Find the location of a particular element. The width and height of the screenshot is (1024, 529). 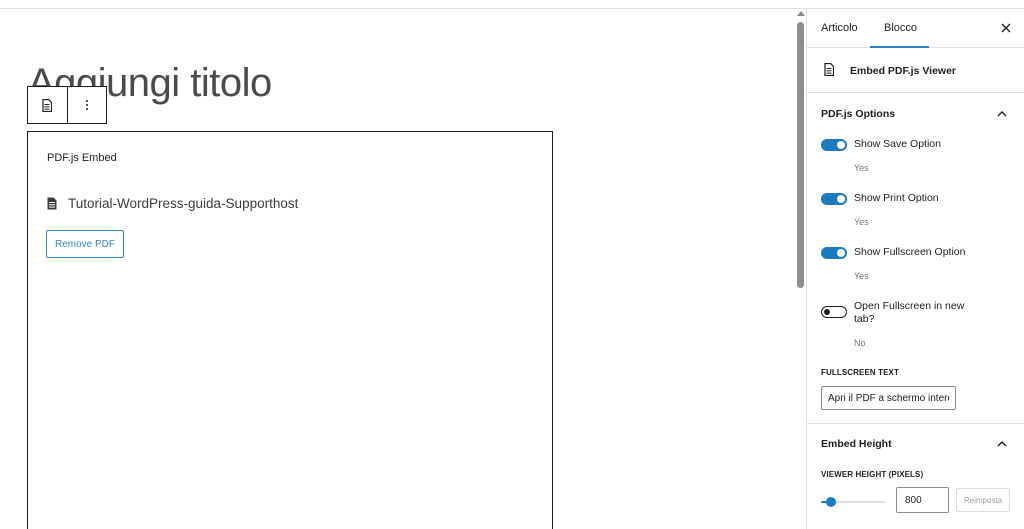

panel-title: PDF.js Options is located at coordinates (858, 114).